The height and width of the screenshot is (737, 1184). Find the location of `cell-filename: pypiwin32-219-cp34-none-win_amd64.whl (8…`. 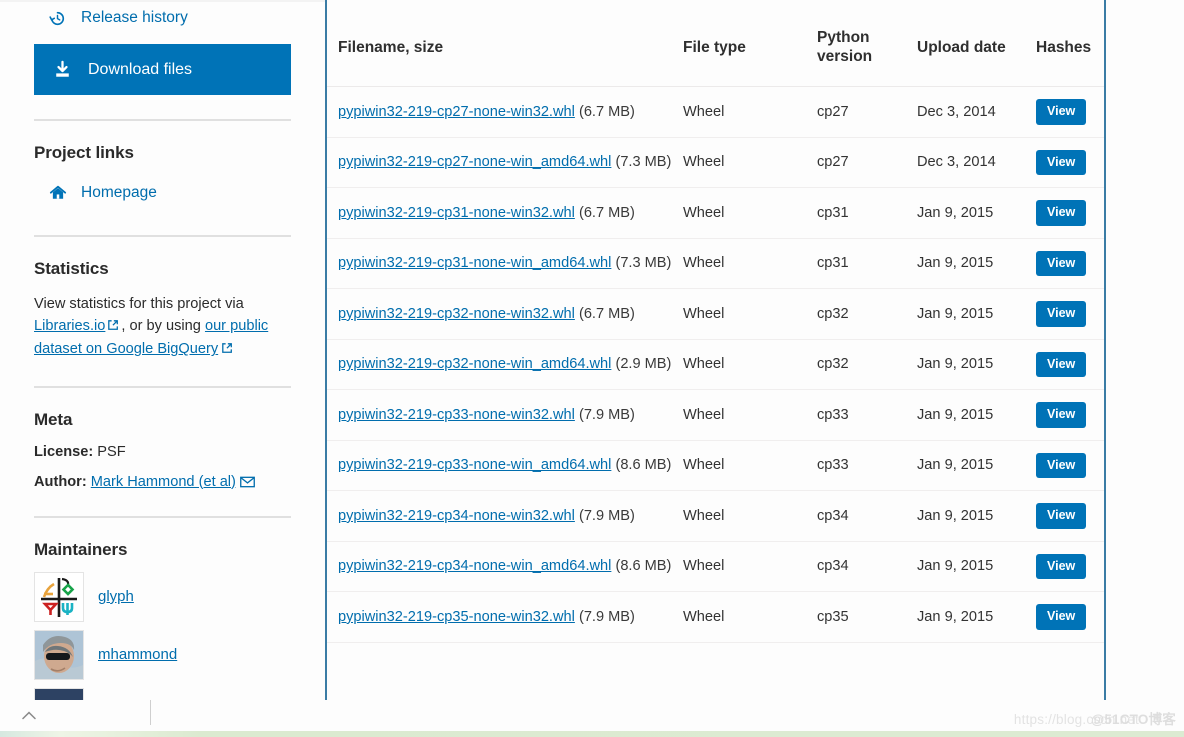

cell-filename: pypiwin32-219-cp34-none-win_amd64.whl (8… is located at coordinates (505, 567).